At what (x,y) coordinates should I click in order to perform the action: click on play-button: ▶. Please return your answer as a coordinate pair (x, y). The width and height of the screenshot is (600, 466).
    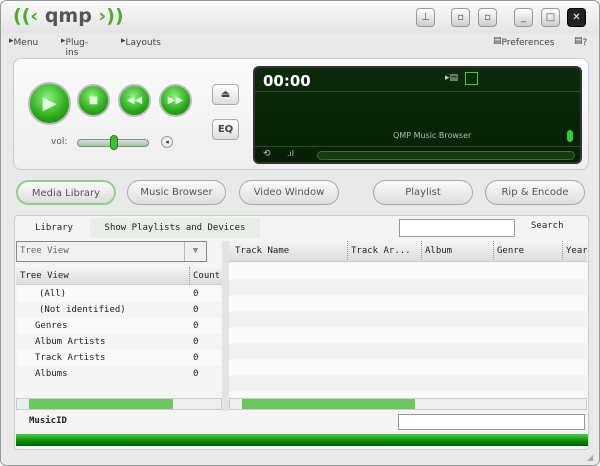
    Looking at the image, I should click on (49, 103).